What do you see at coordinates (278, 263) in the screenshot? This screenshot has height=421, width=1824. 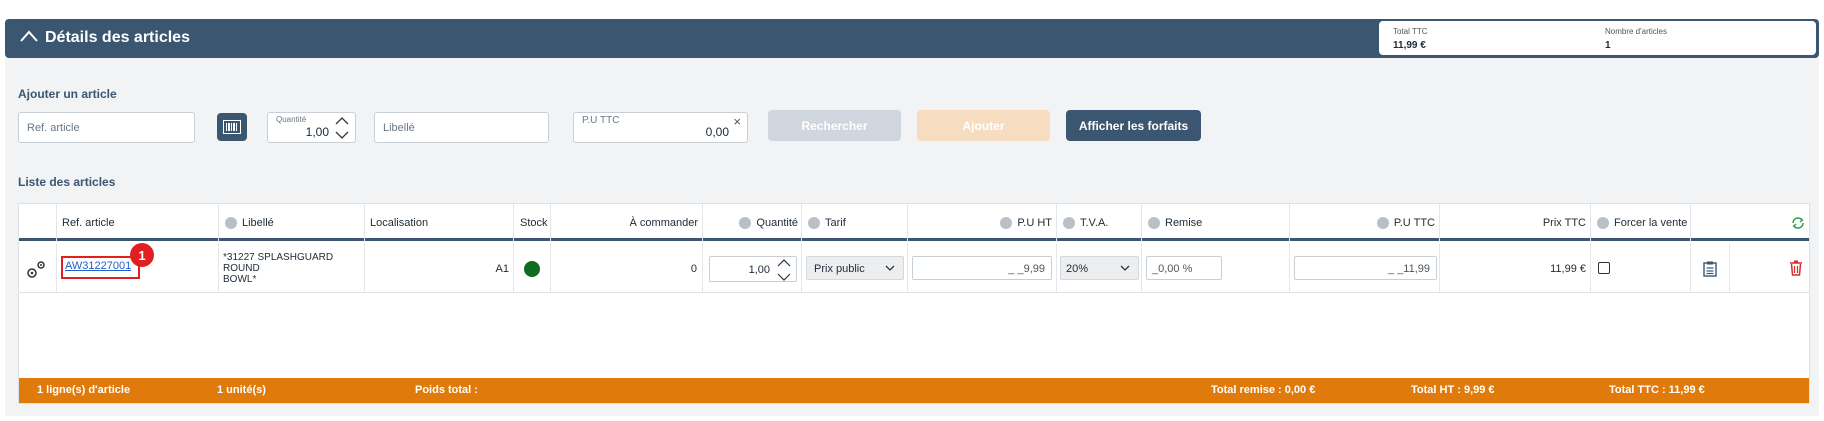 I see `libelle-line-1: *31227 SPLASHGUARD ROUND` at bounding box center [278, 263].